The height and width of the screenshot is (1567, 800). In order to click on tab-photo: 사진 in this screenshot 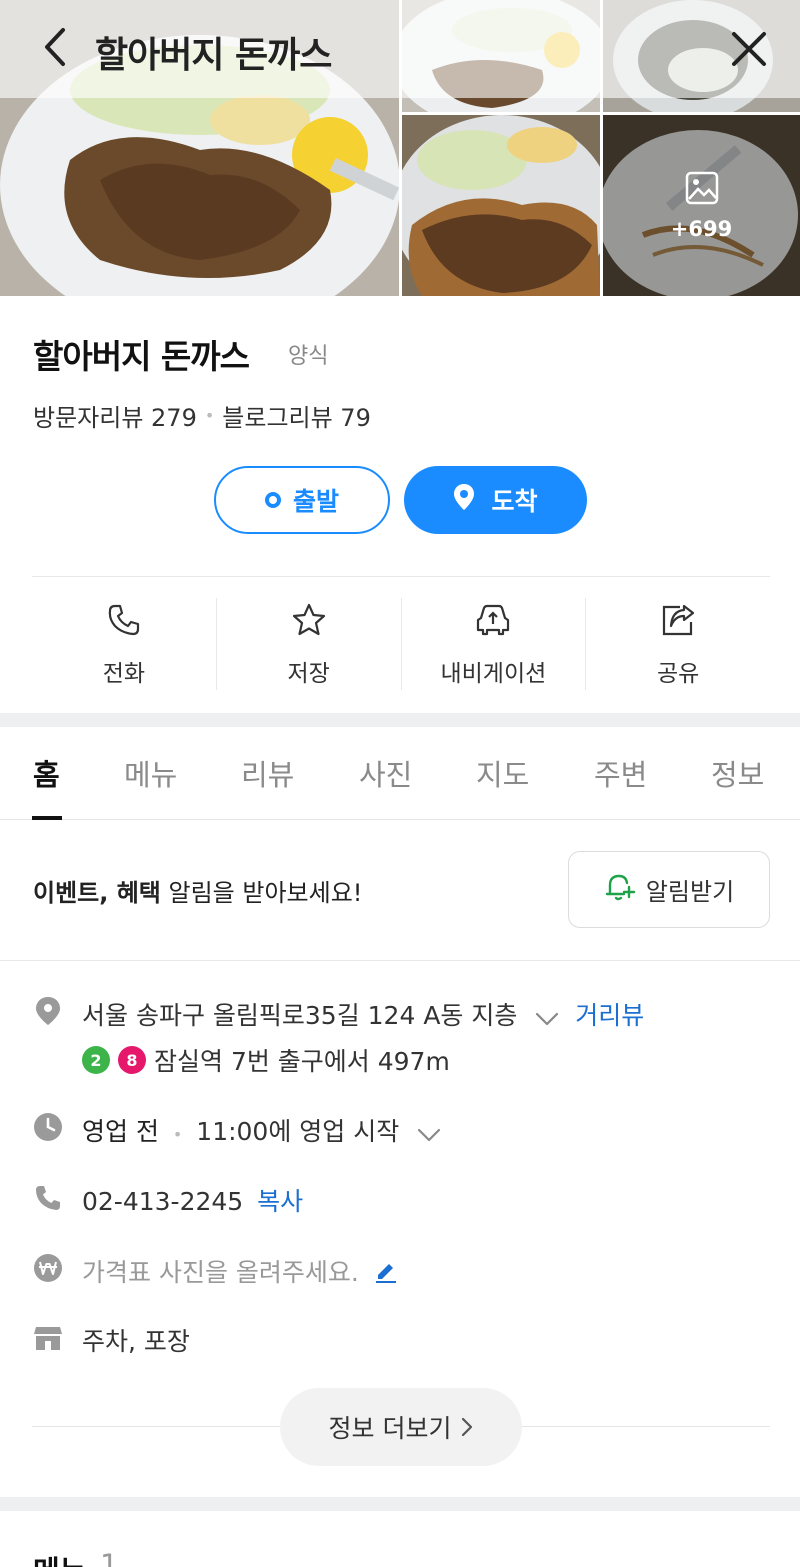, I will do `click(385, 773)`.